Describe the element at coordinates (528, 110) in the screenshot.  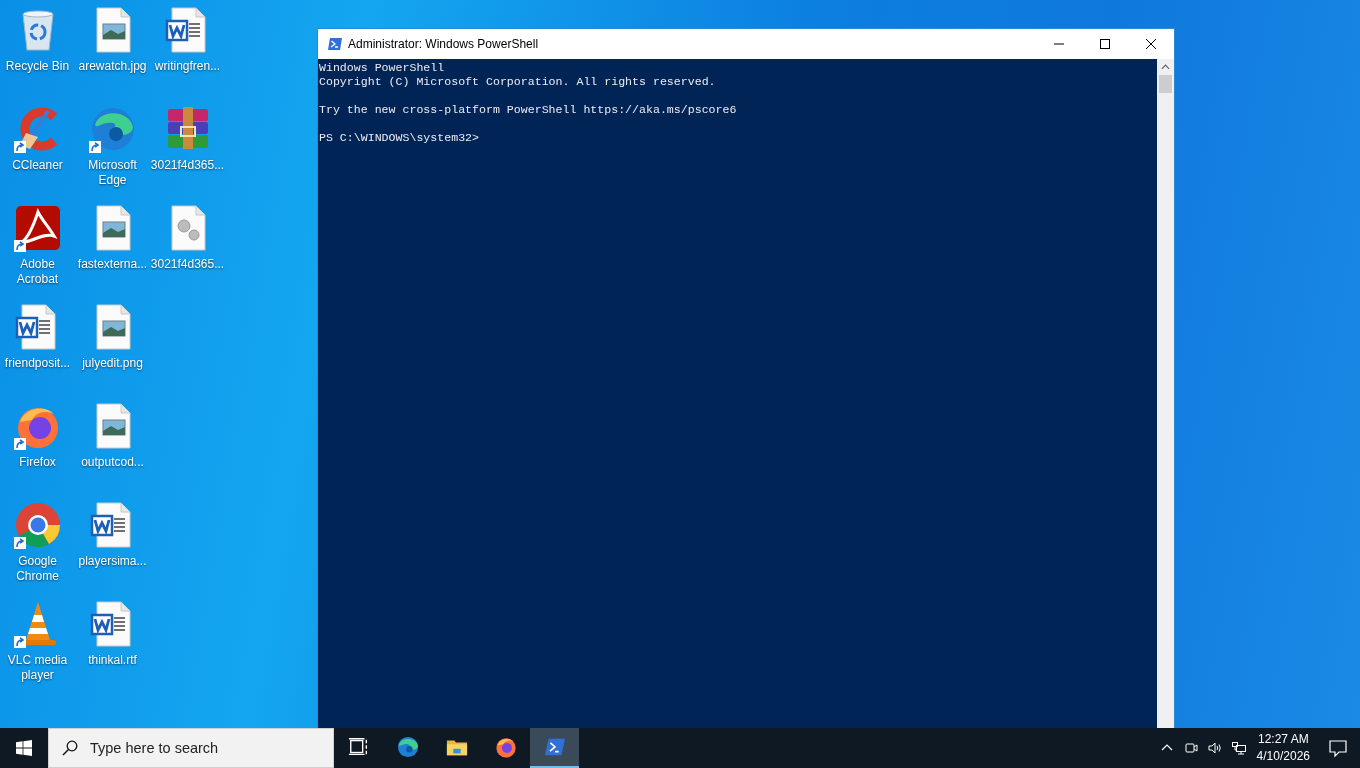
I see `console-line: Try the new cross-platform PowerShell https://aka.ms/pscore6` at that location.